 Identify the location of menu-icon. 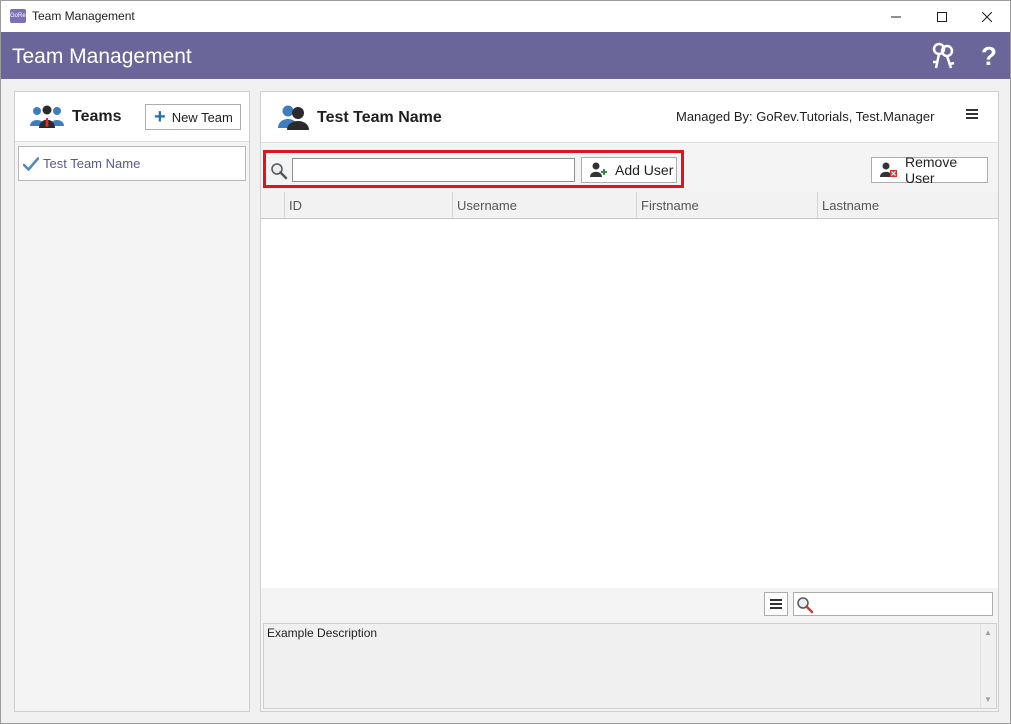
(972, 114).